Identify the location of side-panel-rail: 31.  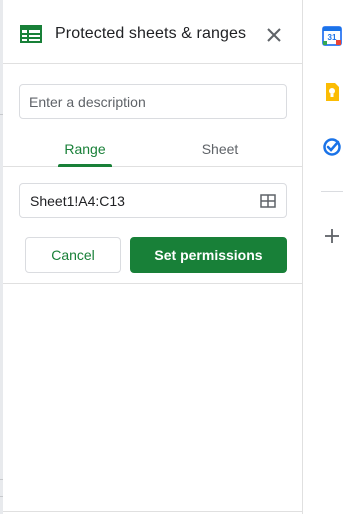
(330, 257).